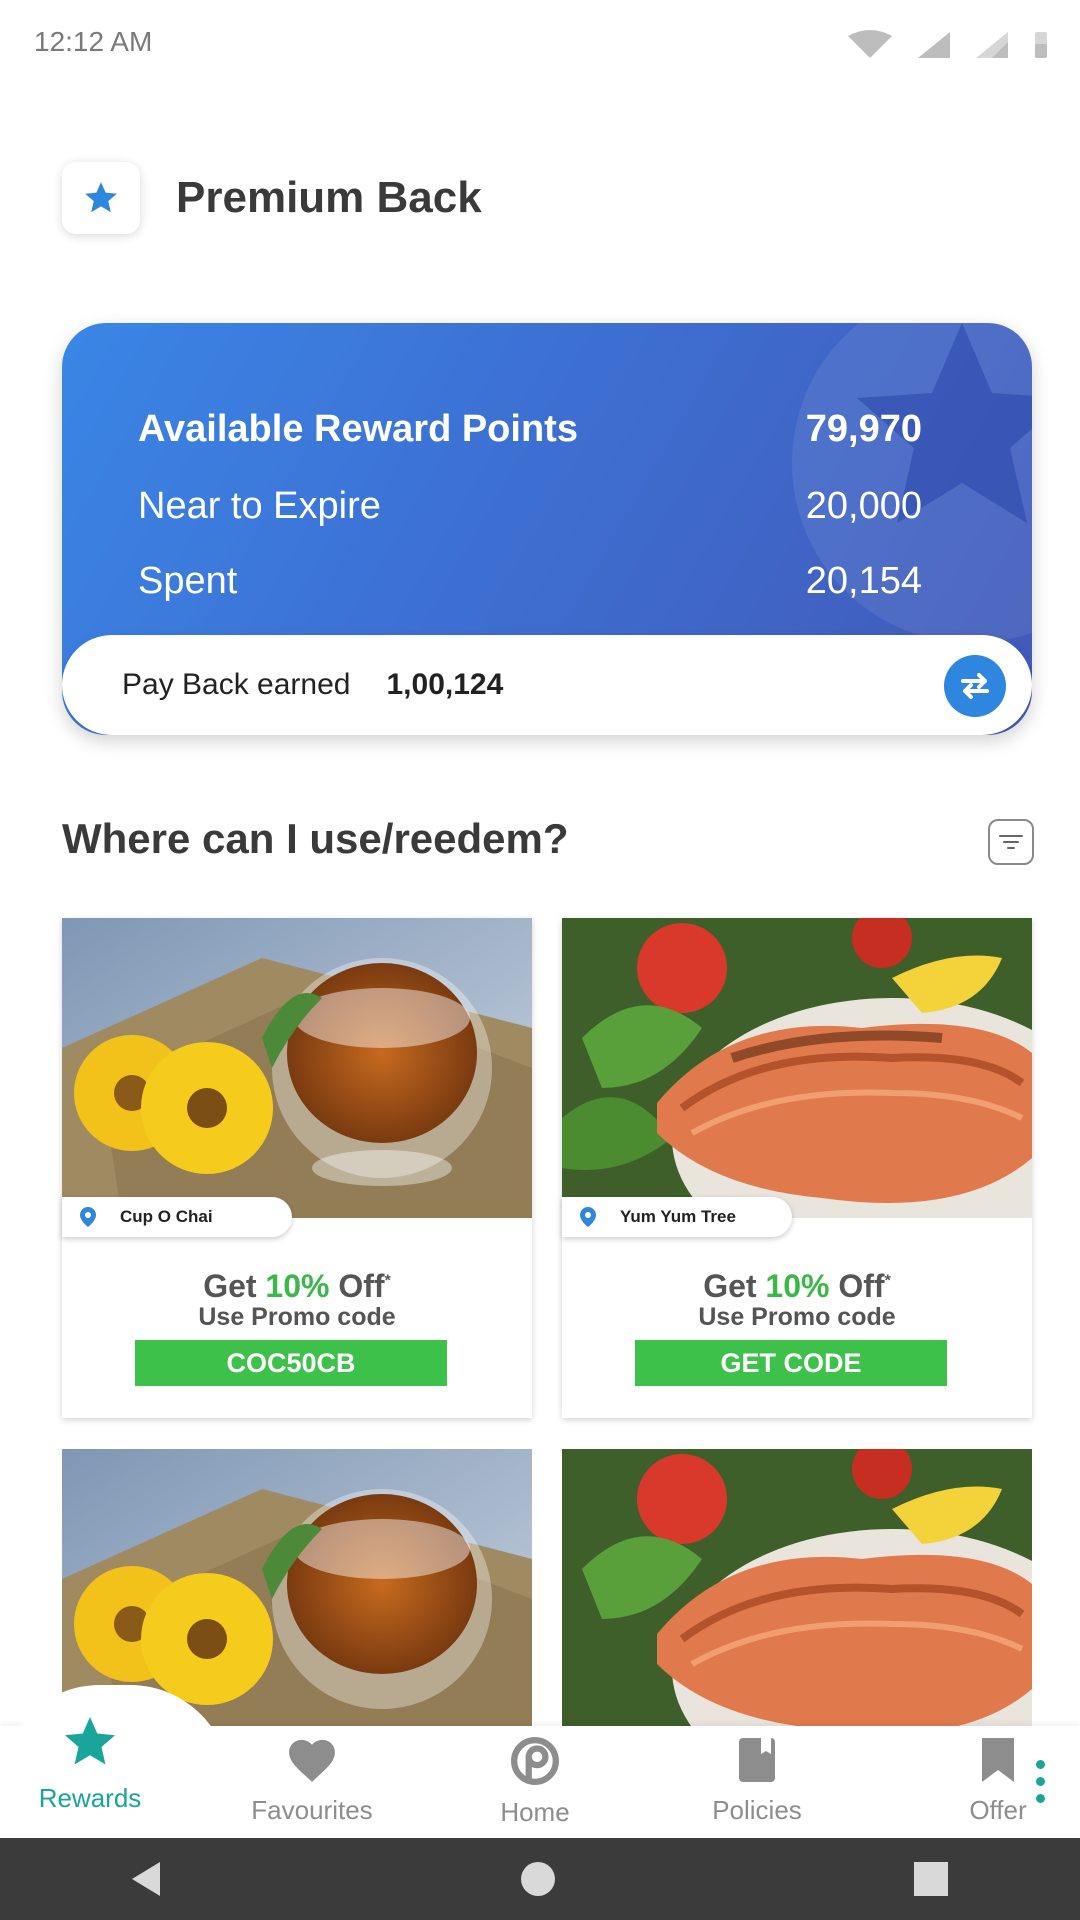 This screenshot has width=1080, height=1920. I want to click on spent-value: 20,154, so click(863, 581).